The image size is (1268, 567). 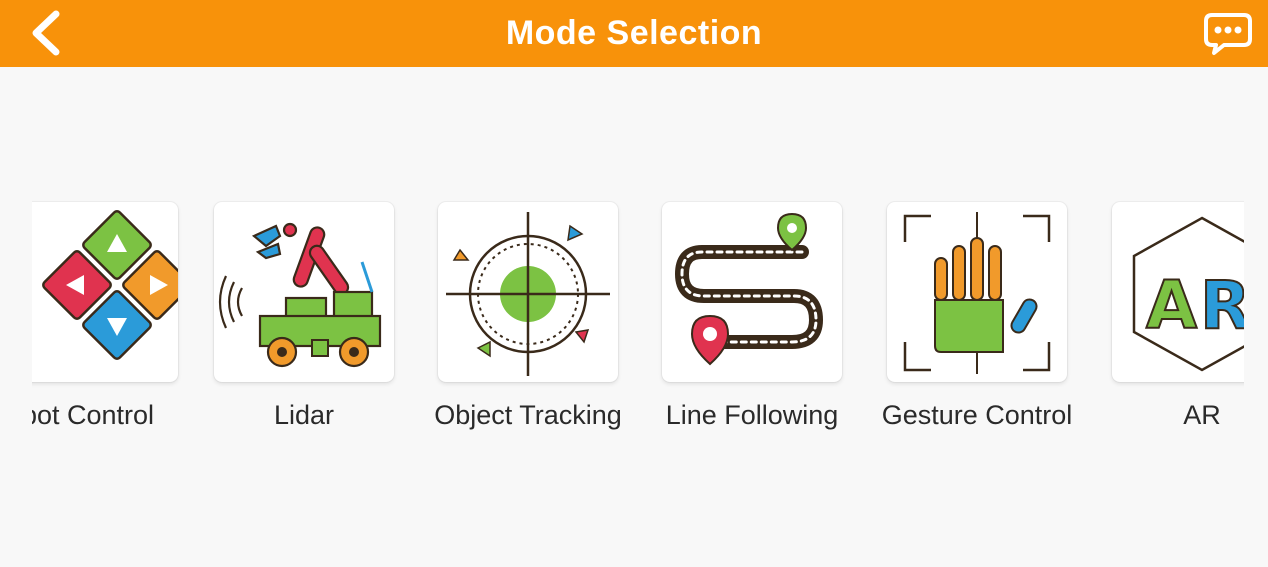 I want to click on back-button, so click(x=49, y=33).